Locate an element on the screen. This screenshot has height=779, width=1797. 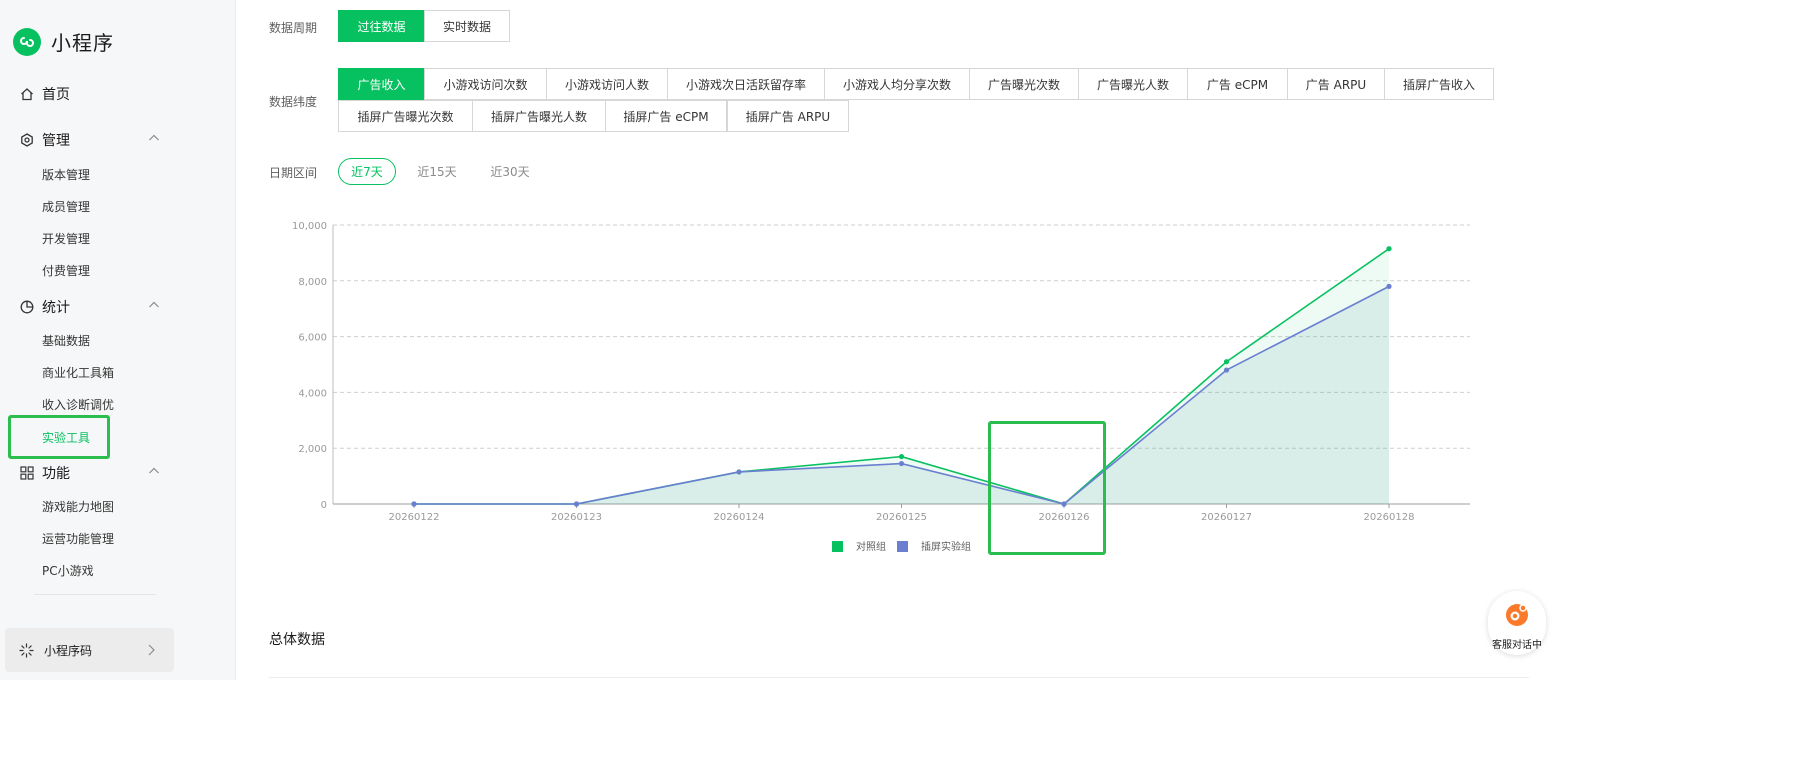
dimension-option-8: 广告 ARPU is located at coordinates (1336, 84).